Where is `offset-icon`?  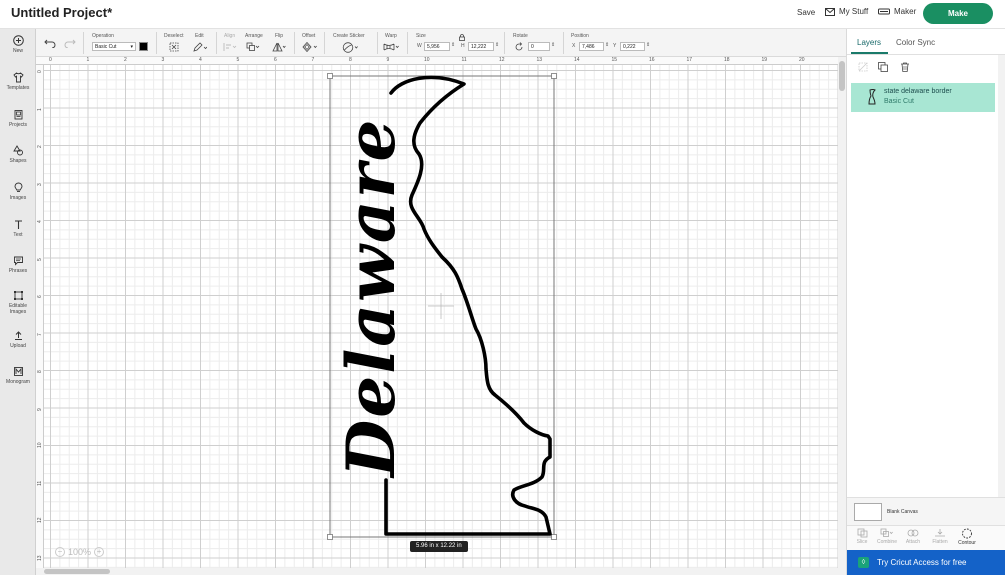
offset-icon is located at coordinates (310, 47).